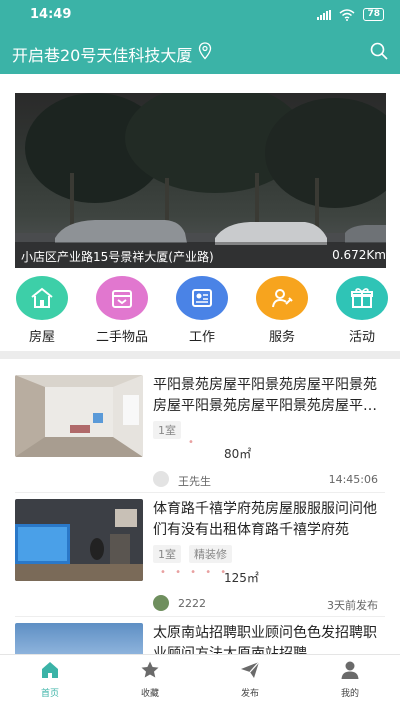  I want to click on house-icon, so click(42, 298).